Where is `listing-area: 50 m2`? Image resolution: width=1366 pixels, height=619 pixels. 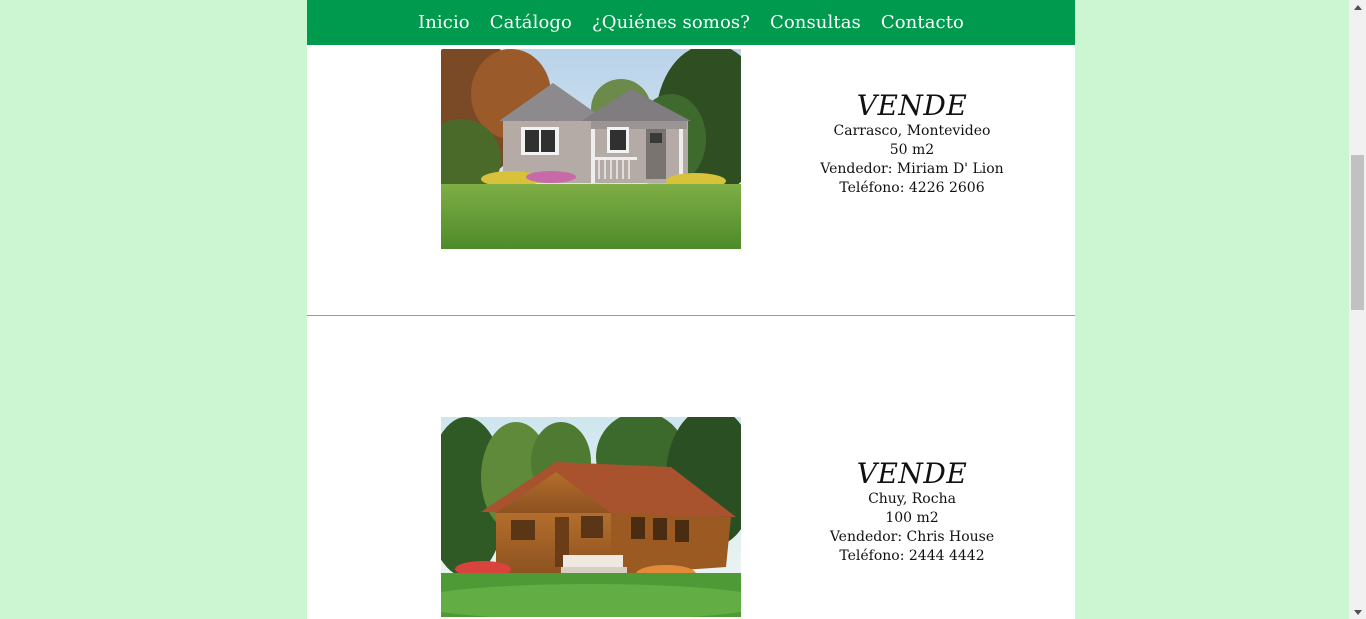
listing-area: 50 m2 is located at coordinates (912, 150).